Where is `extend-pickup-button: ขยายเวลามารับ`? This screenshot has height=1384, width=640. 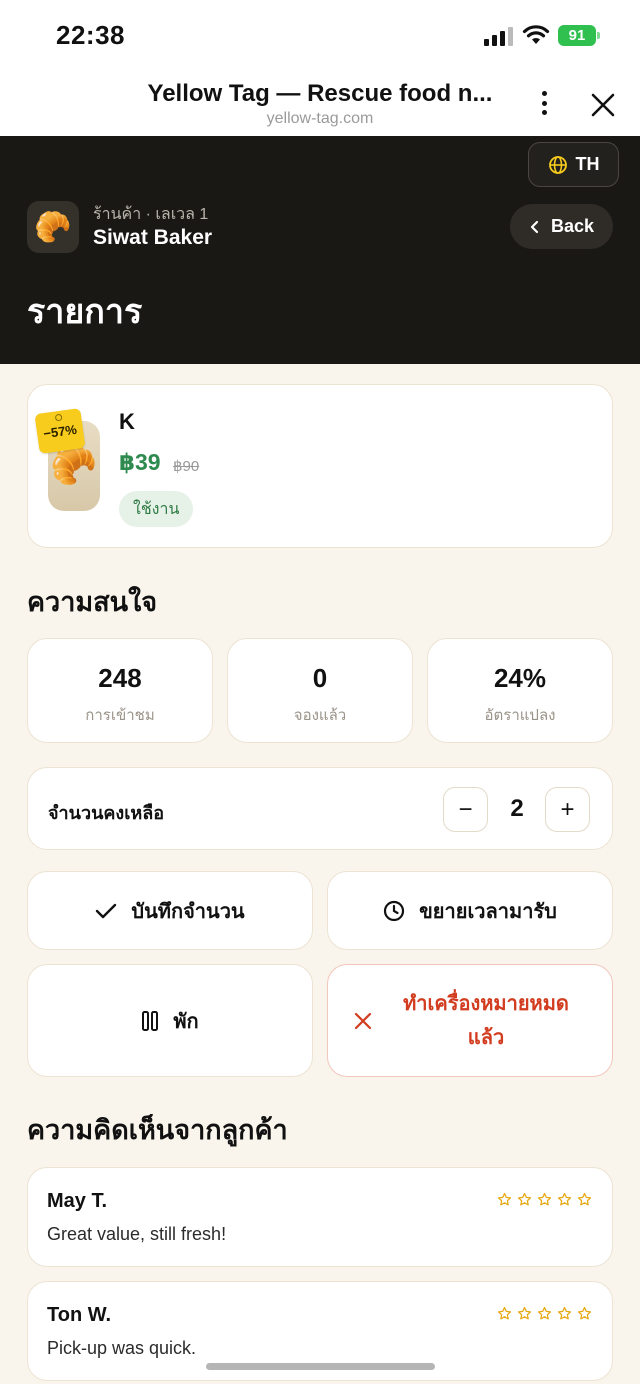
extend-pickup-button: ขยายเวลามารับ is located at coordinates (470, 910).